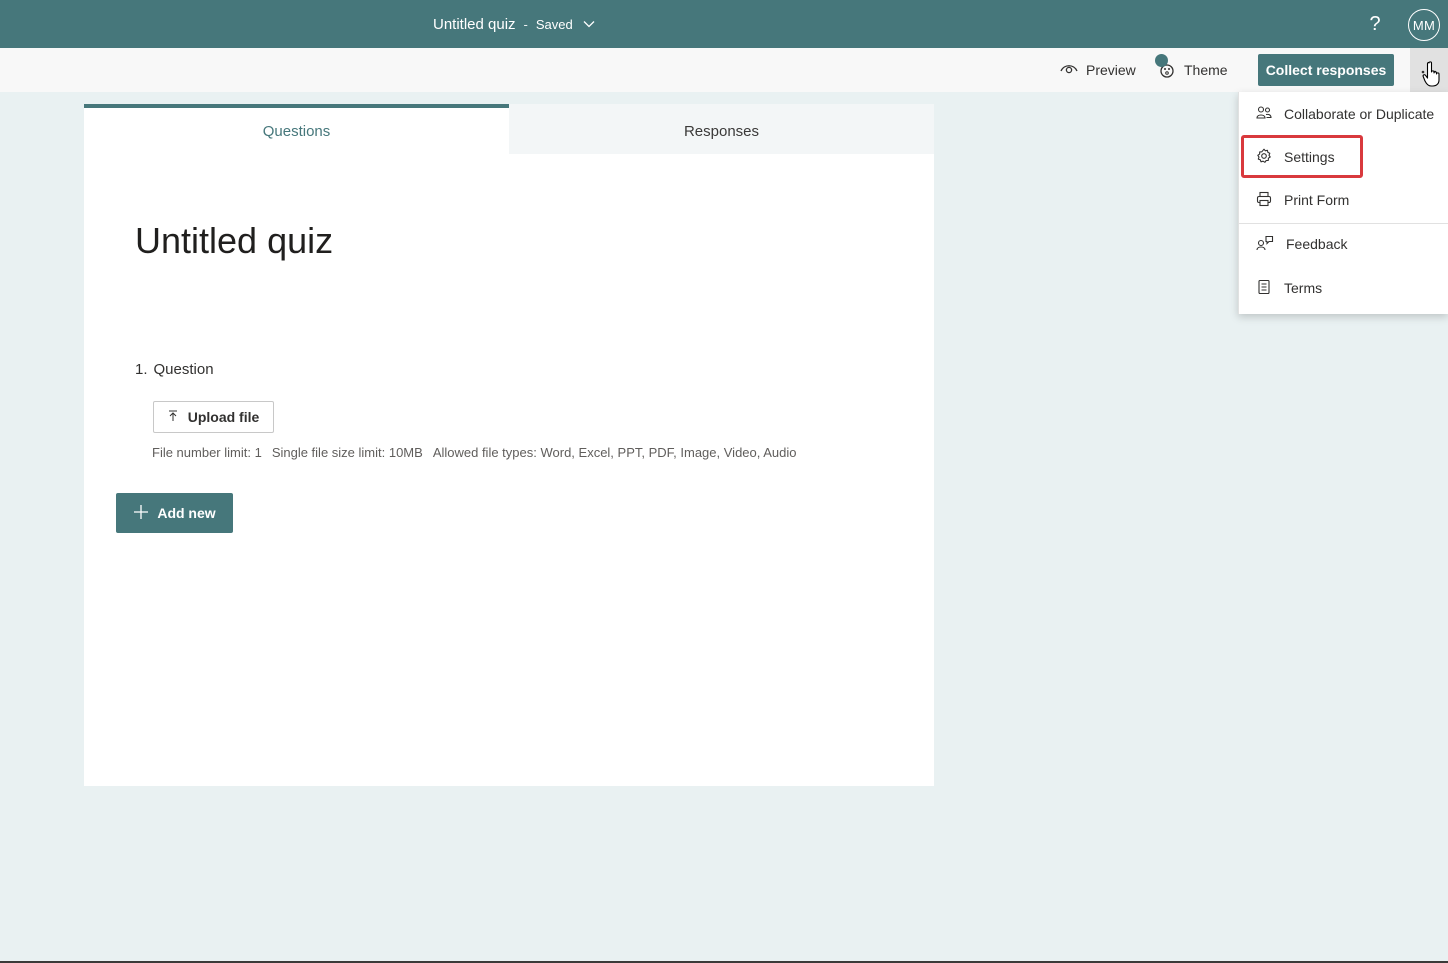  Describe the element at coordinates (1264, 288) in the screenshot. I see `document-icon` at that location.